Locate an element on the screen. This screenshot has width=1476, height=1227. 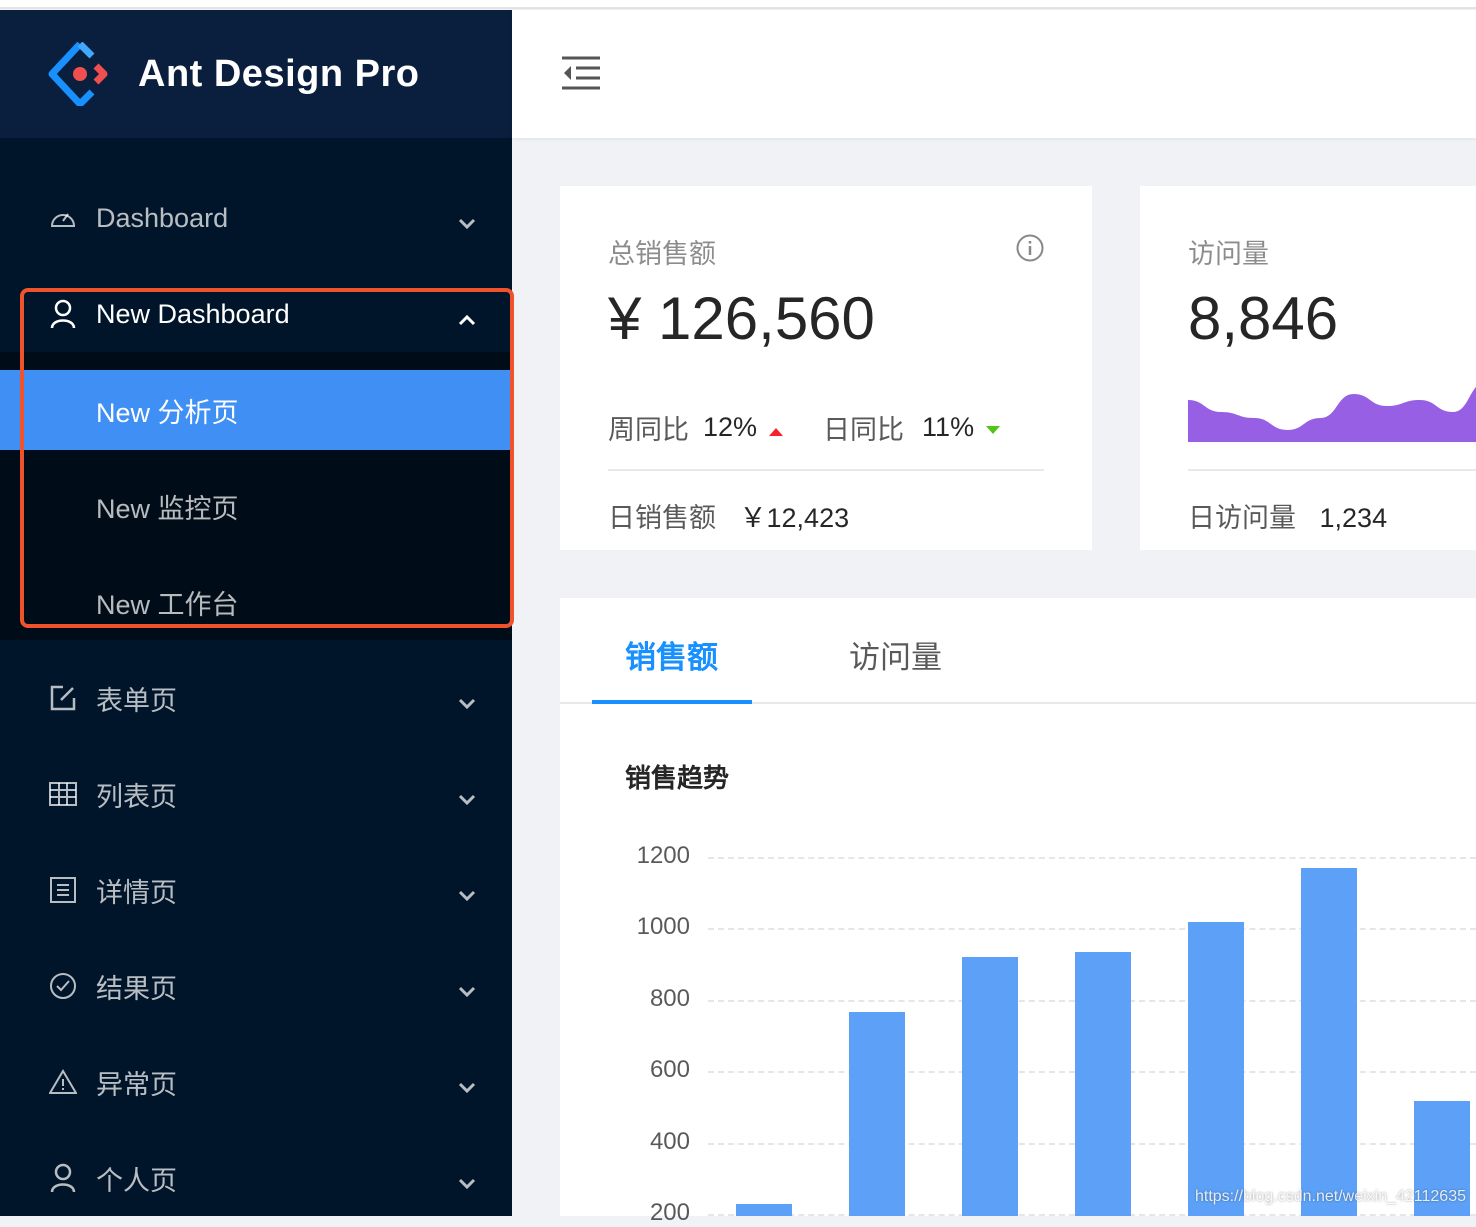
sidebar-item-new-dashboard: New Dashboard is located at coordinates (256, 314).